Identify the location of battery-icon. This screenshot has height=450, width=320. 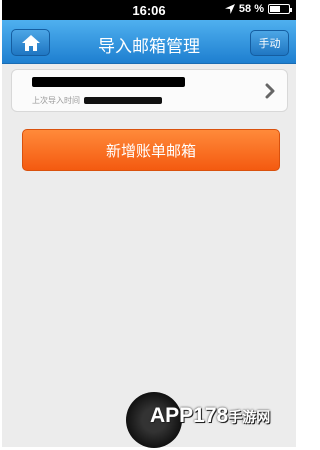
(280, 9).